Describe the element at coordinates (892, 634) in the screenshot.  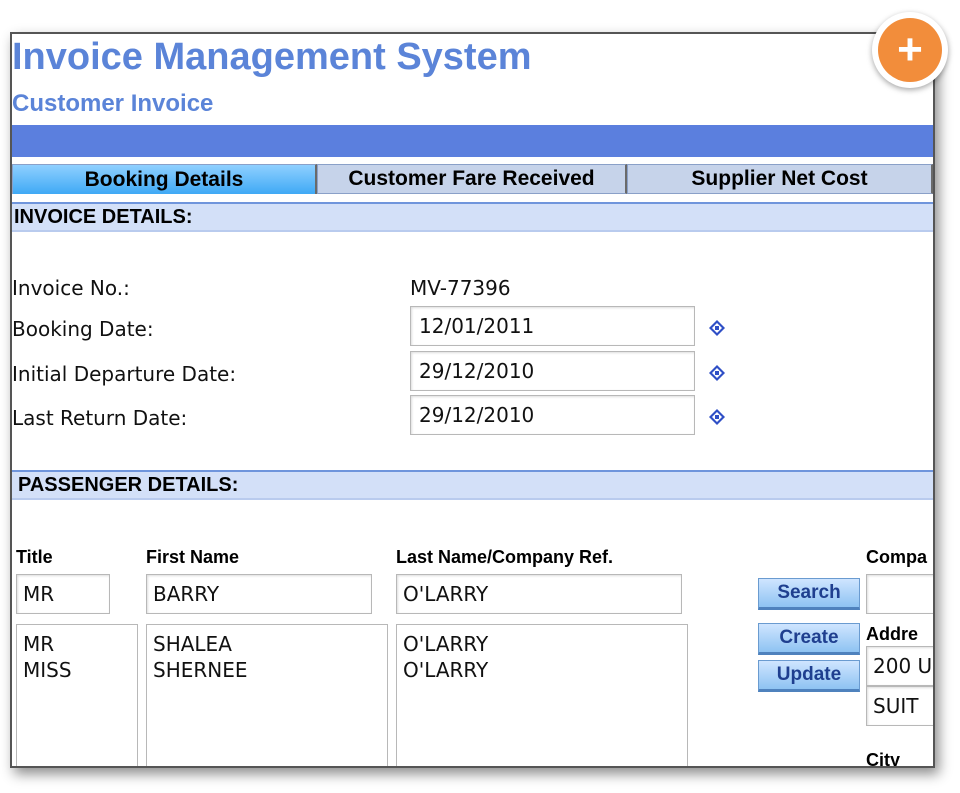
I see `address-label: Addre` at that location.